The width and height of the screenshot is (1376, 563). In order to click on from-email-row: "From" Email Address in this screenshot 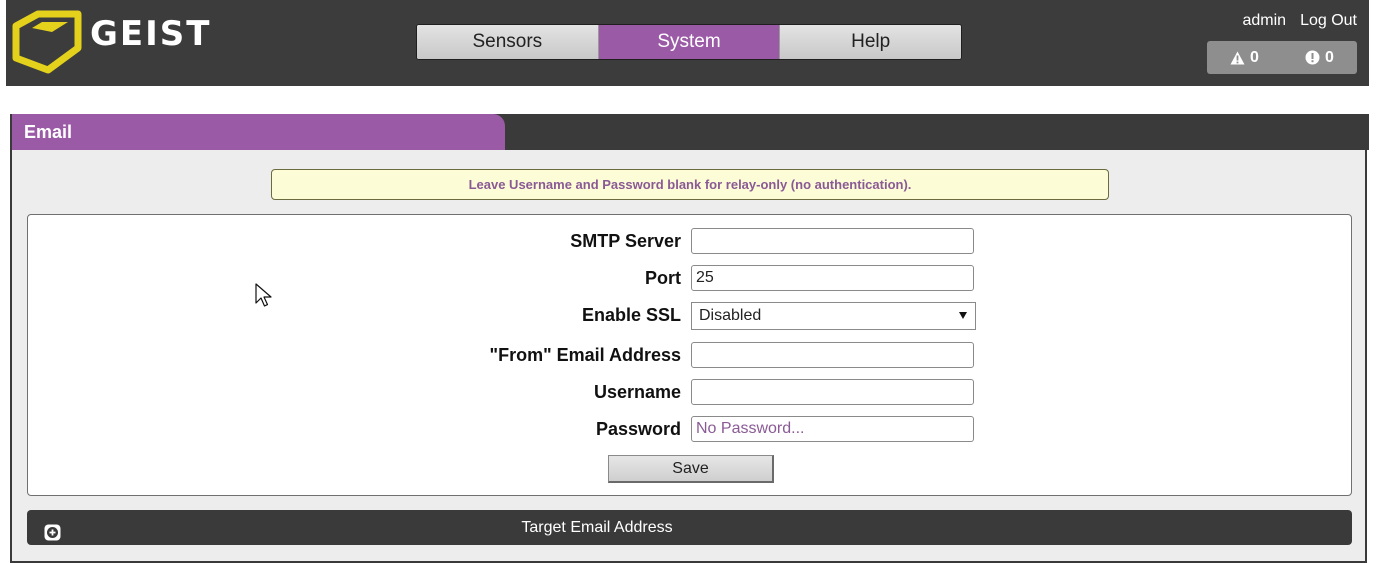, I will do `click(689, 355)`.